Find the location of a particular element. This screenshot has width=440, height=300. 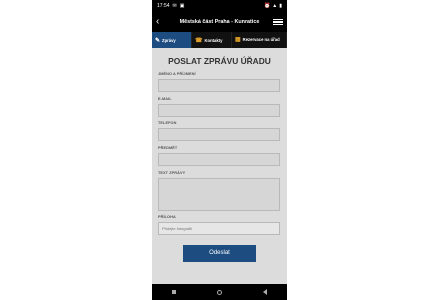

name-field is located at coordinates (219, 85).